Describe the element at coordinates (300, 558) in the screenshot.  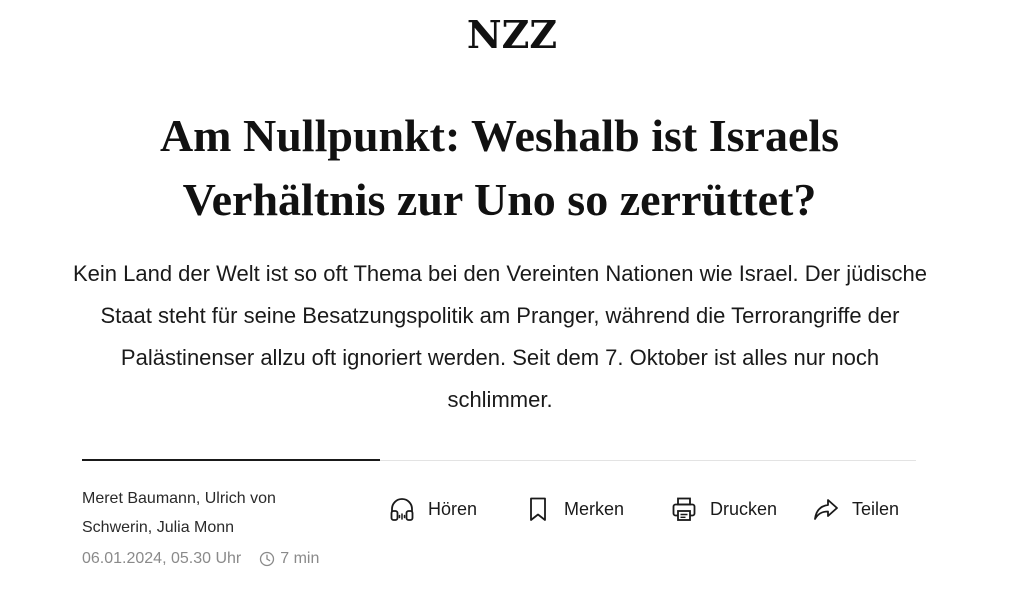
I see `read-time-label: 7 min` at that location.